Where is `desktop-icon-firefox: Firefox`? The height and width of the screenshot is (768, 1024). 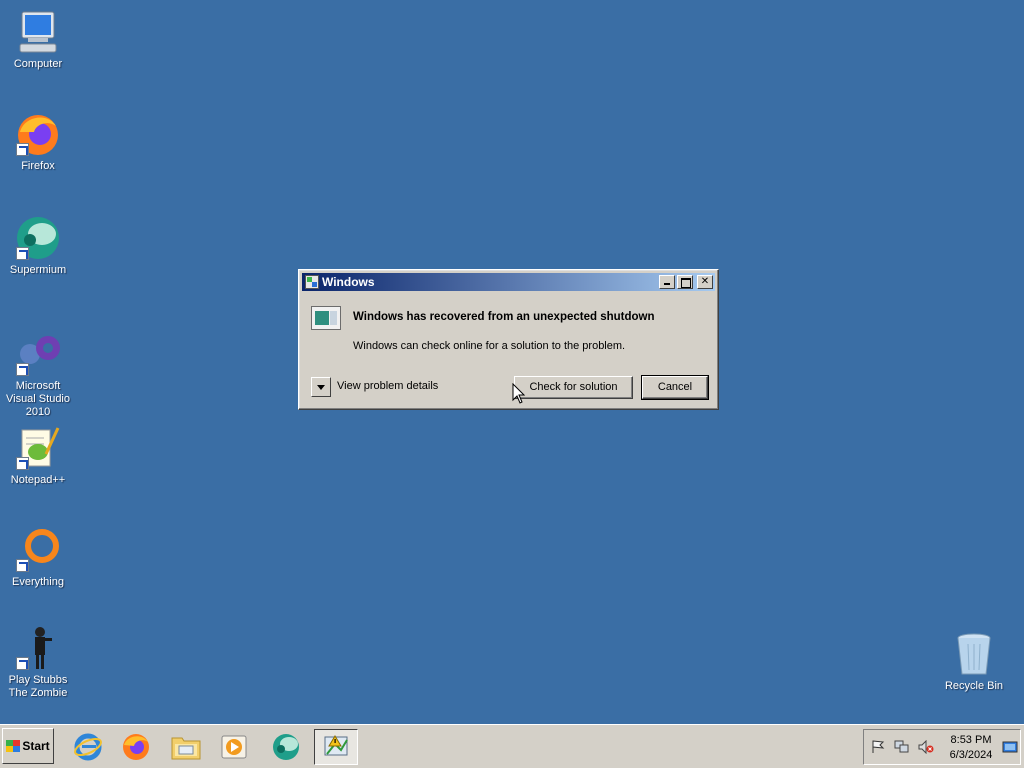
desktop-icon-firefox: Firefox is located at coordinates (38, 141).